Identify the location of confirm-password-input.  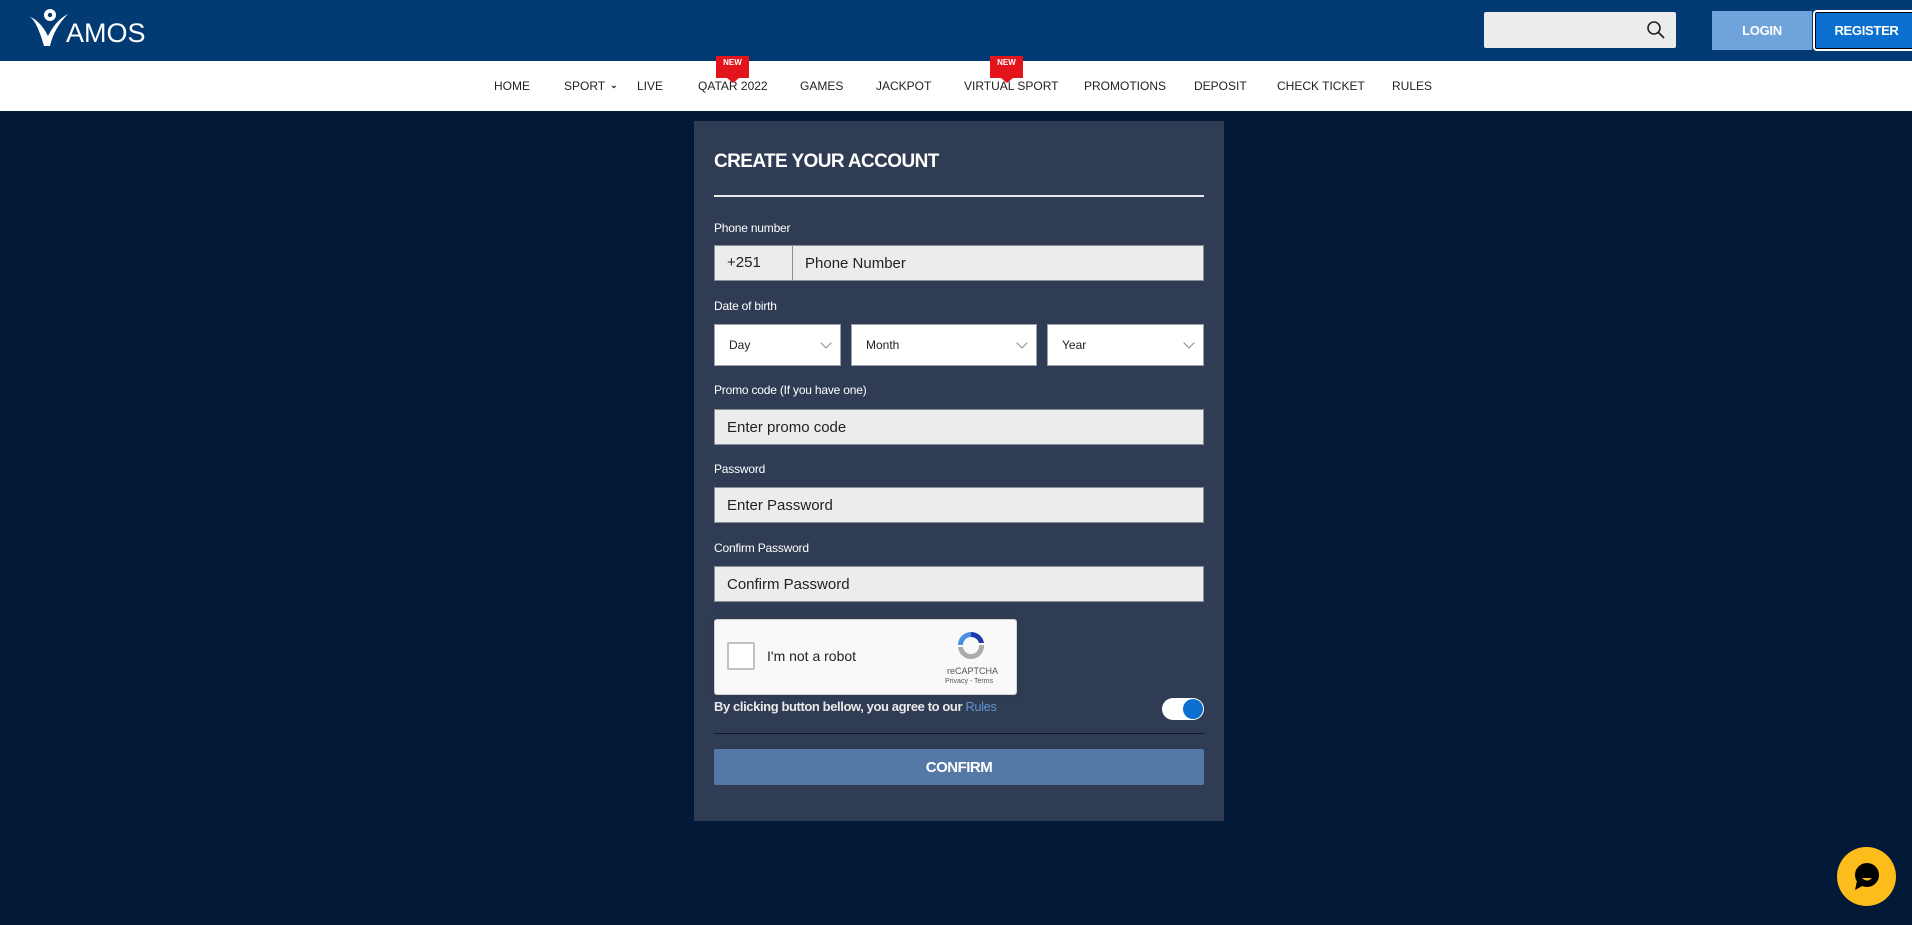
(965, 584).